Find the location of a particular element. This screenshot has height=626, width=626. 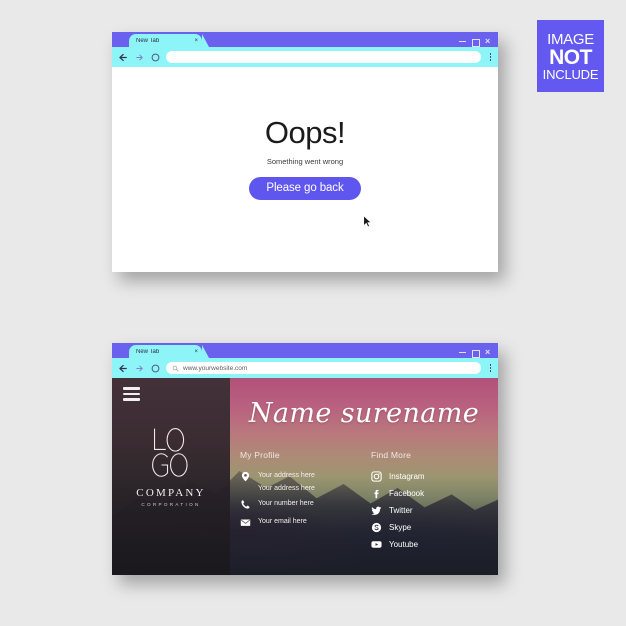

youtube-icon is located at coordinates (376, 544).